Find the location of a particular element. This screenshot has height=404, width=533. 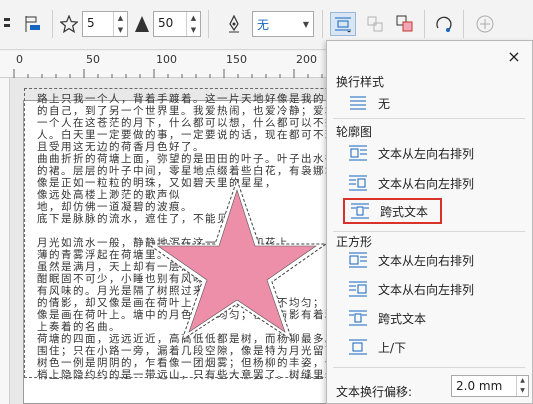

outline-width-value: 无 is located at coordinates (263, 24).